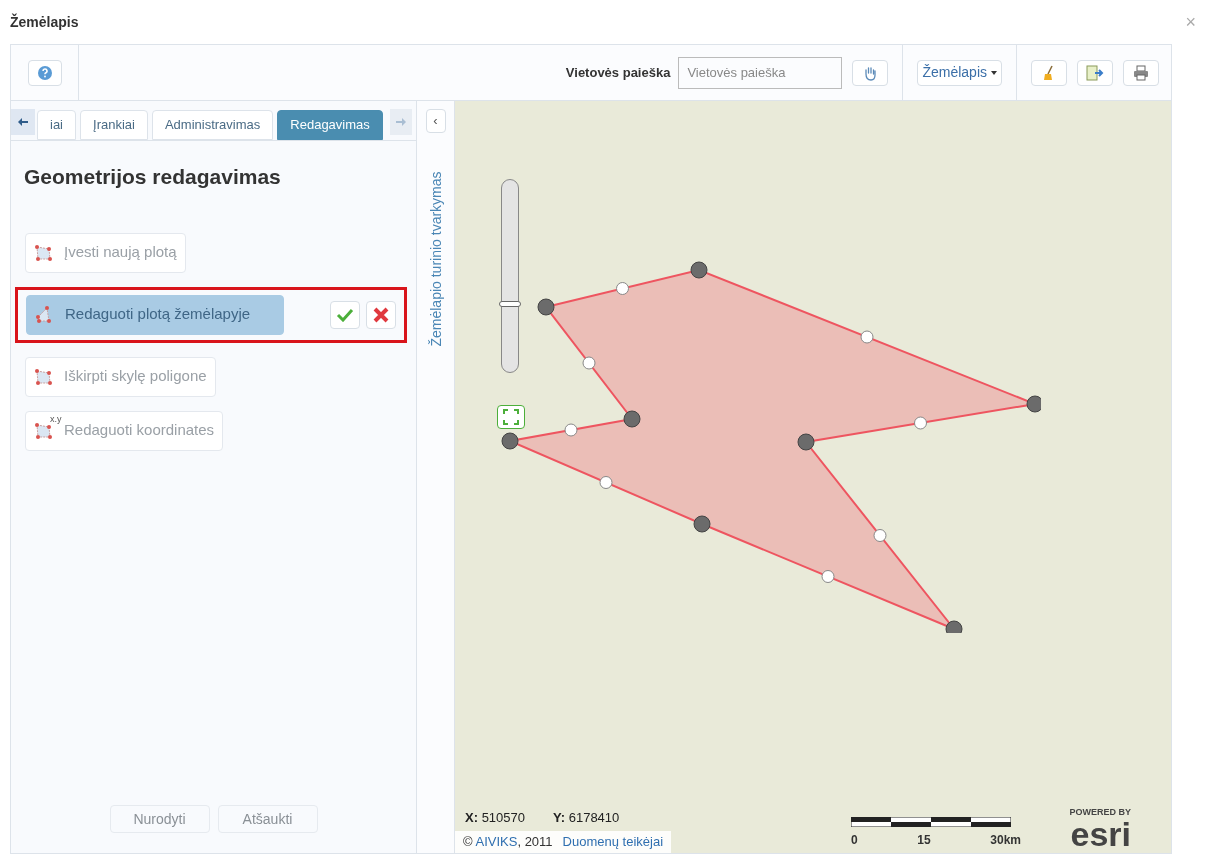 This screenshot has height=854, width=1210. Describe the element at coordinates (924, 840) in the screenshot. I see `scale-label: 15` at that location.